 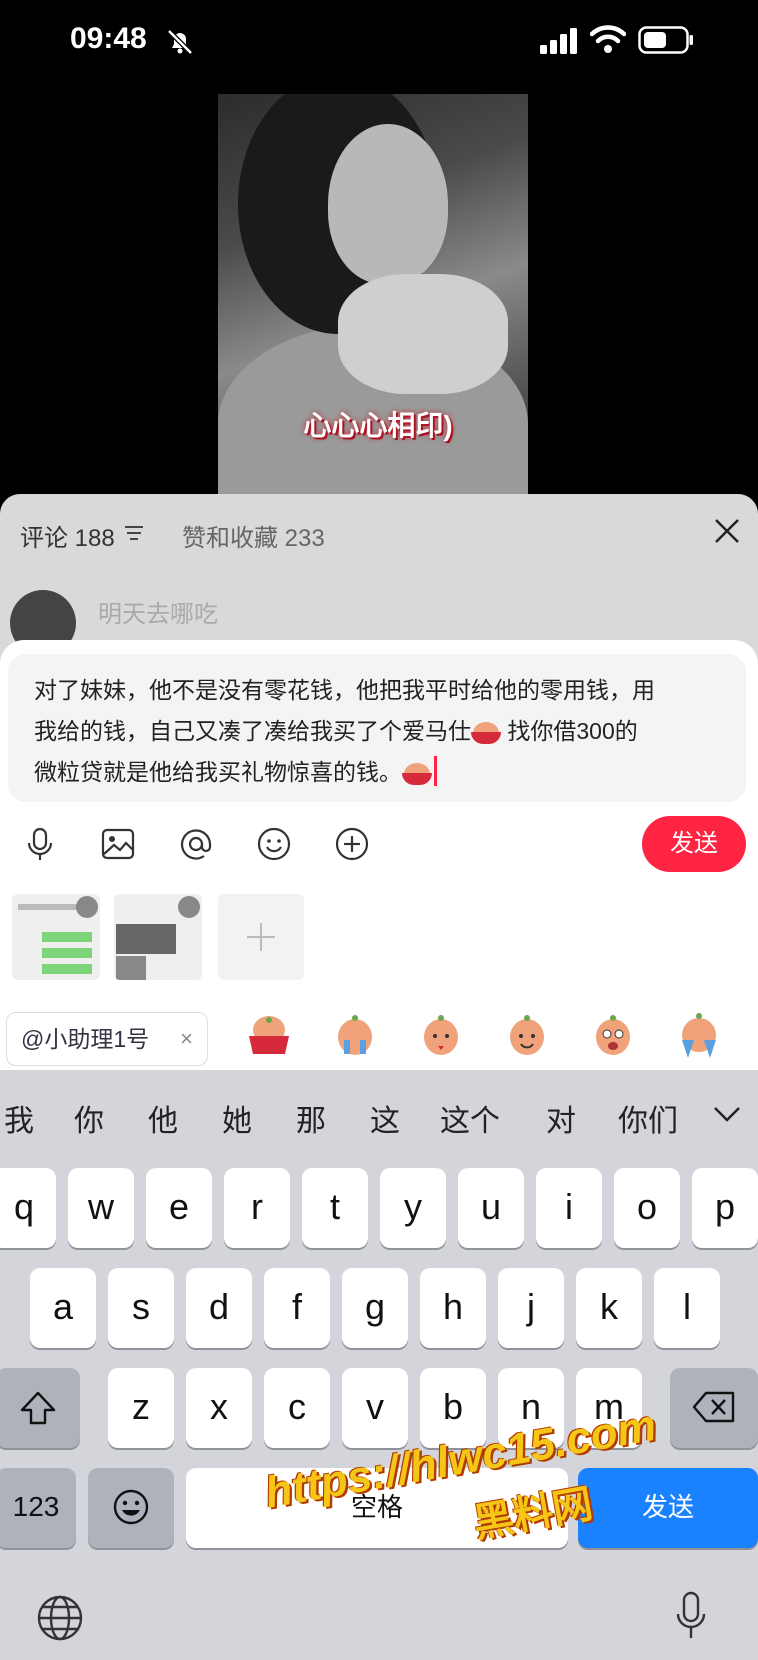 What do you see at coordinates (379, 534) in the screenshot?
I see `panel-tabs: 评论 188 赞和收藏 233` at bounding box center [379, 534].